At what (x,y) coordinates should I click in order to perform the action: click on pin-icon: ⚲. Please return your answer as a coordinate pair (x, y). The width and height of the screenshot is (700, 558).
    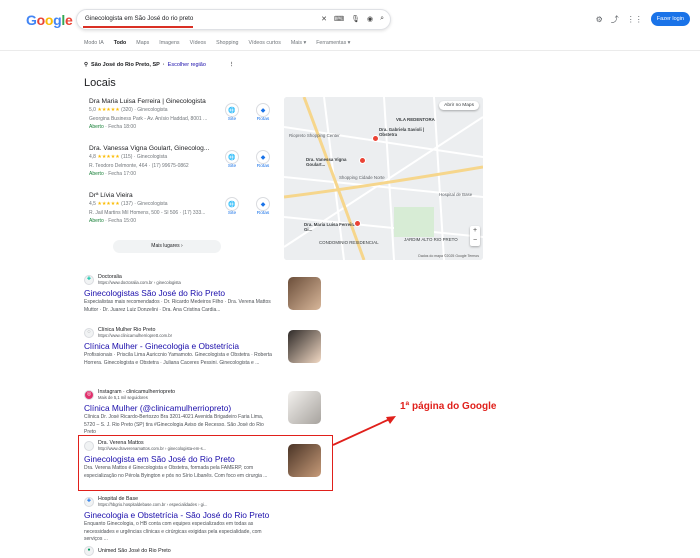
    Looking at the image, I should click on (86, 65).